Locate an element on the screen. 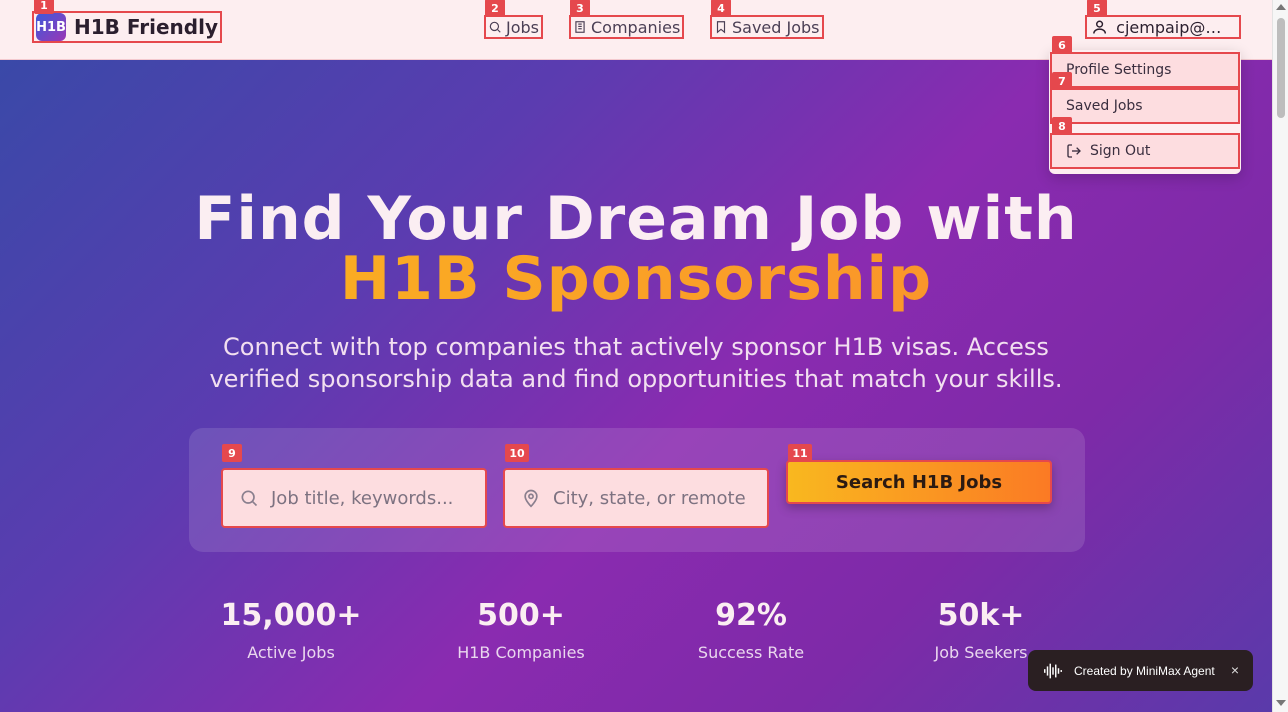 The height and width of the screenshot is (712, 1288). menu-item-profile-settings: Profile Settings is located at coordinates (1145, 70).